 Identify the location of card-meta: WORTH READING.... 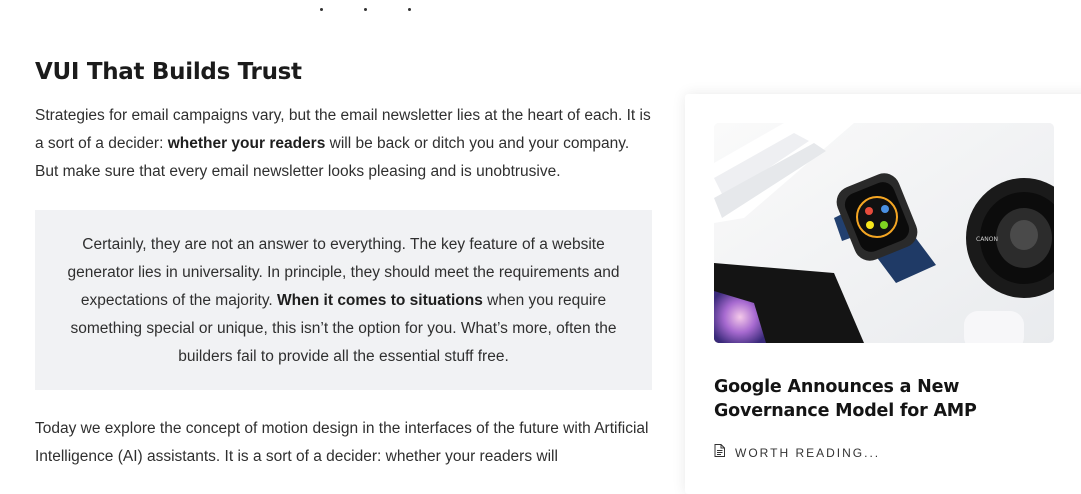
(797, 453).